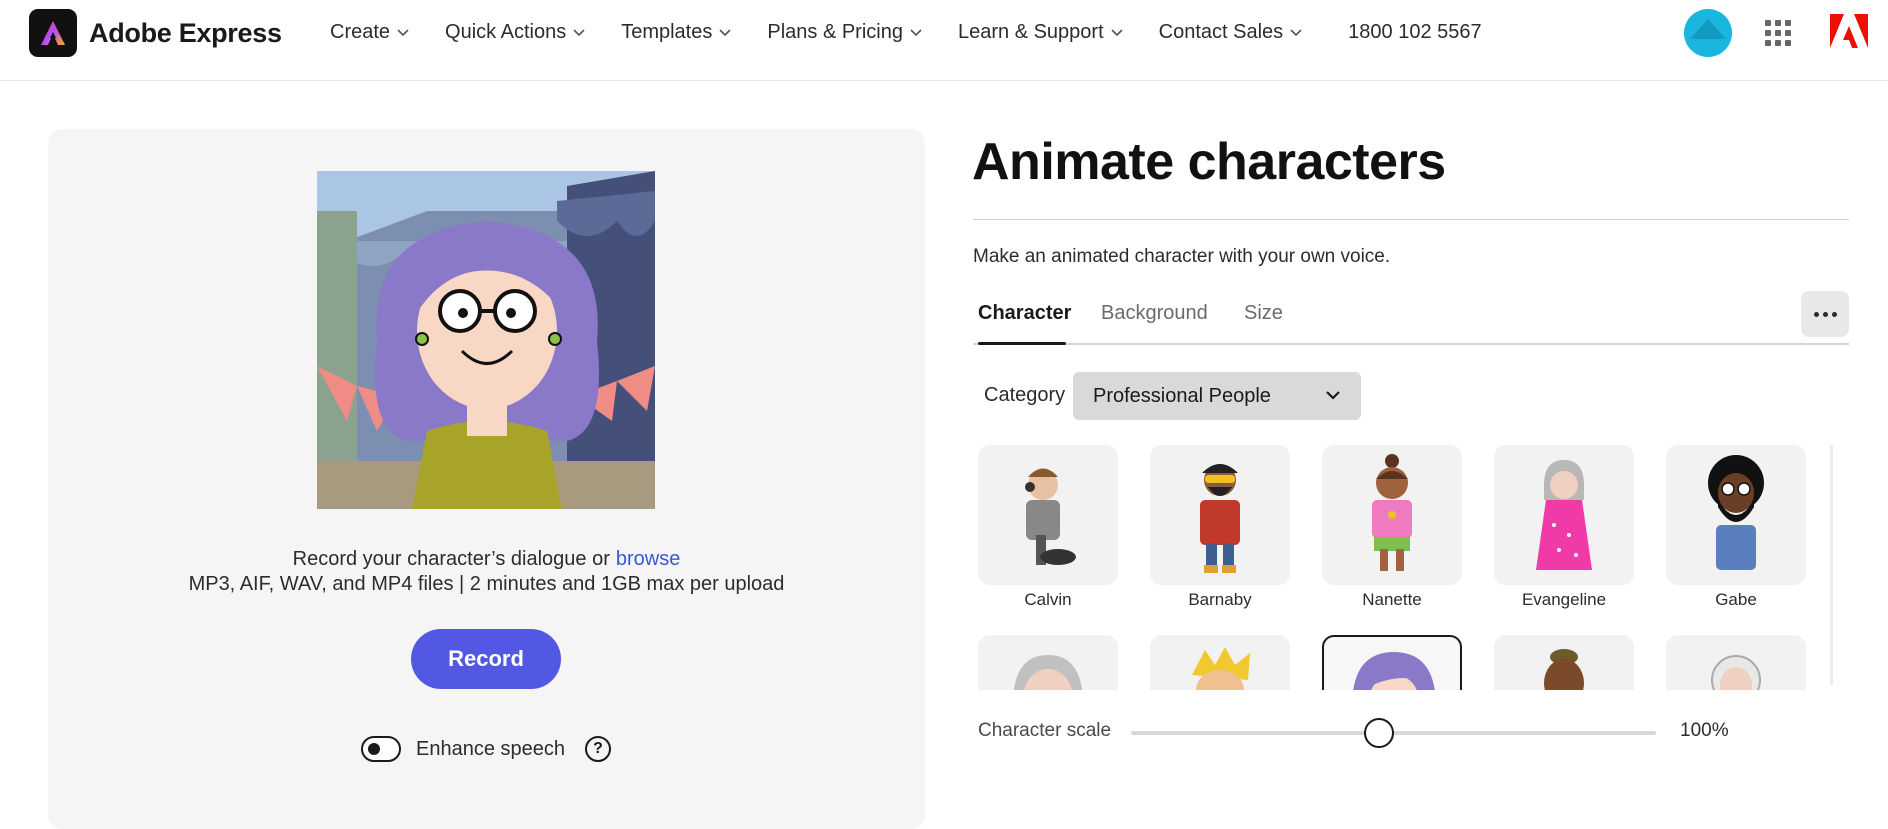 The image size is (1888, 829). What do you see at coordinates (1411, 344) in the screenshot?
I see `tabs-baseline` at bounding box center [1411, 344].